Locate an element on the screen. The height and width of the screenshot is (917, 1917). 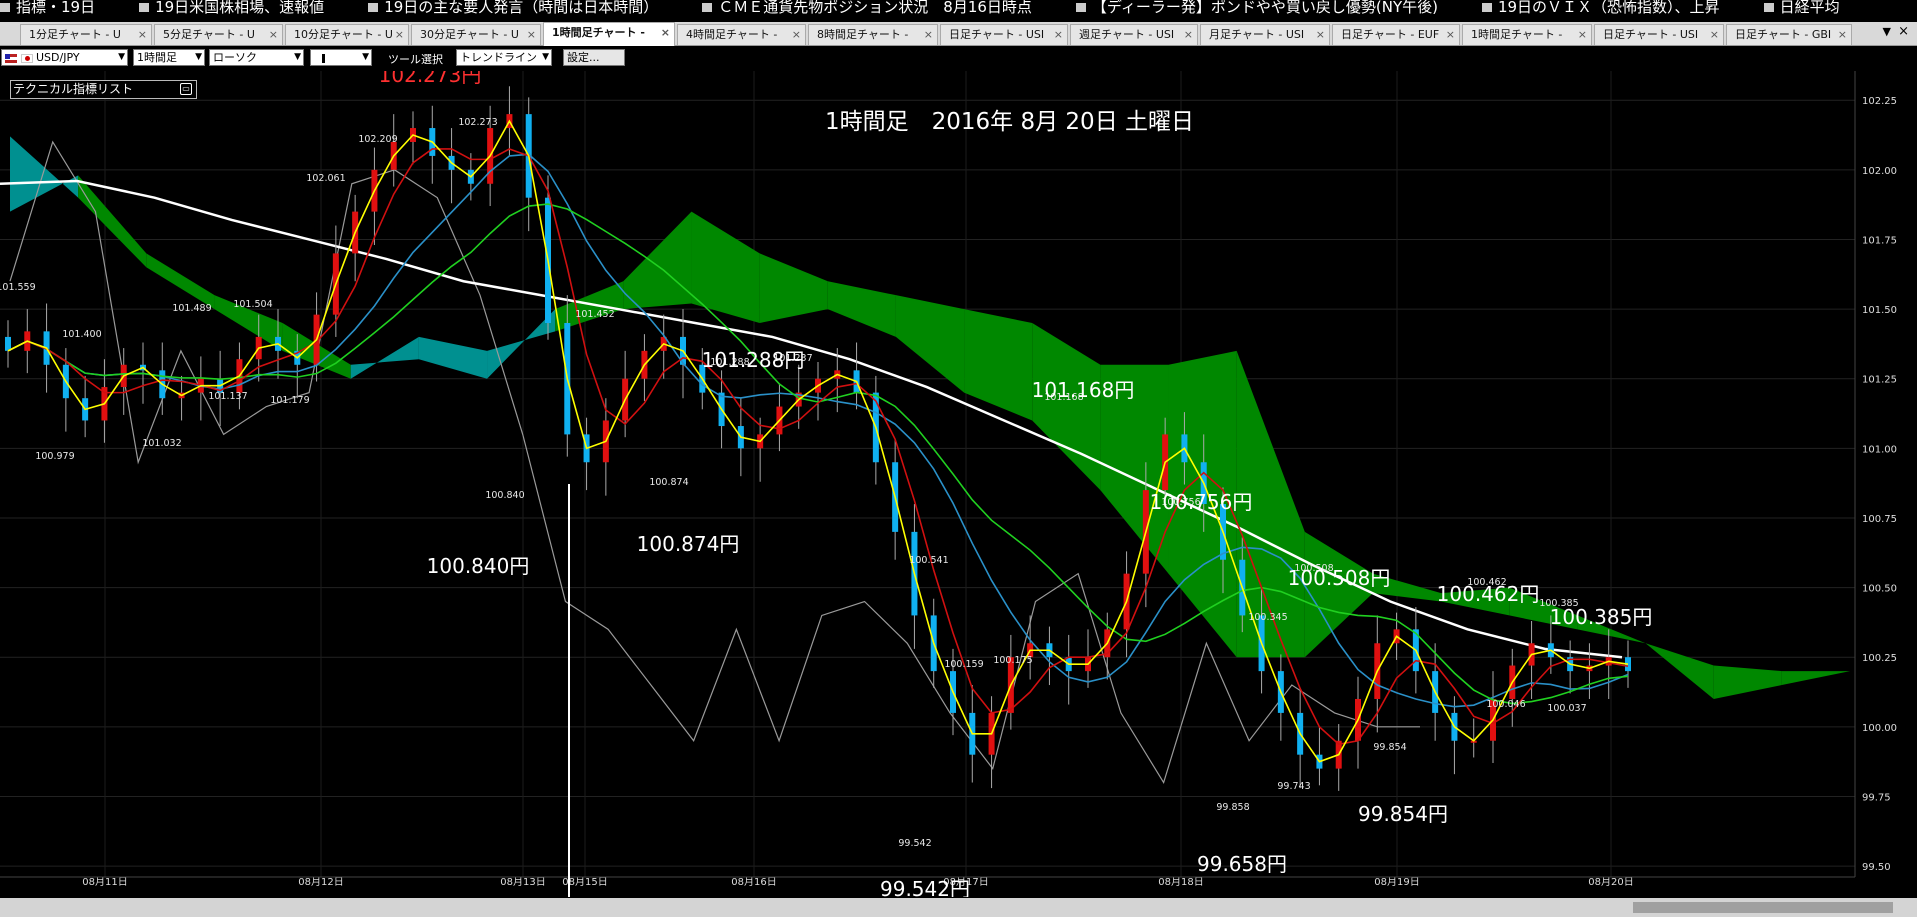
y-tick-label: 101.75 is located at coordinates (1879, 240).